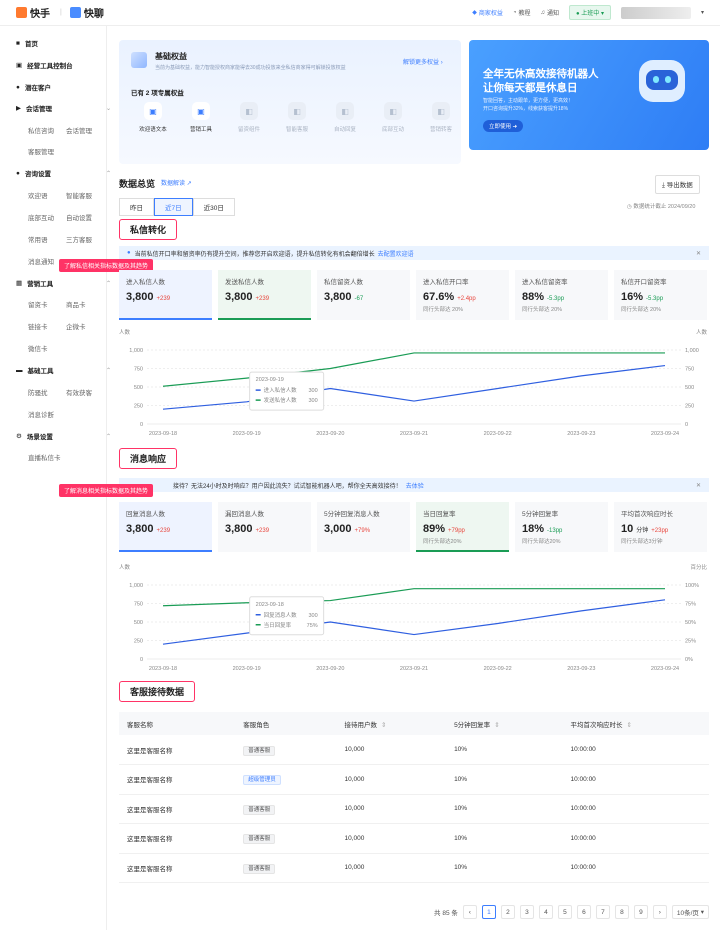 This screenshot has width=720, height=930. Describe the element at coordinates (281, 390) in the screenshot. I see `tooltip-series-name: 进入私信人数` at that location.